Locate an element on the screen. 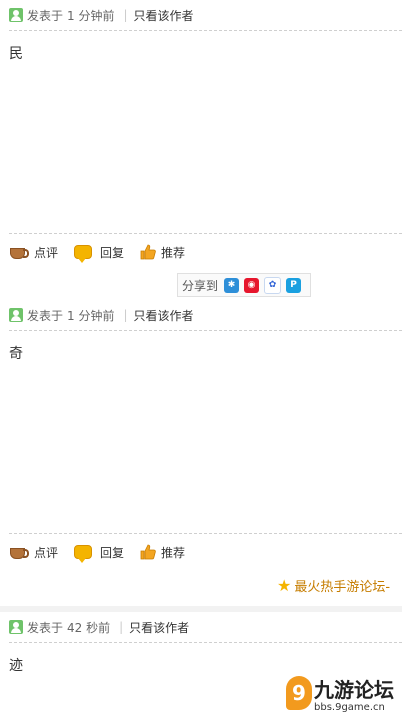 The height and width of the screenshot is (722, 402). post-3: 发表于 42 秒前 | 只看该作者 迹 is located at coordinates (201, 643).